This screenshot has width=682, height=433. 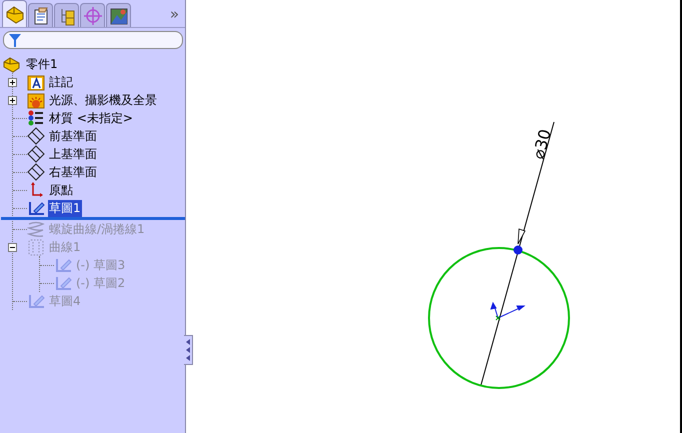 I want to click on origin-axes-icon, so click(x=508, y=311).